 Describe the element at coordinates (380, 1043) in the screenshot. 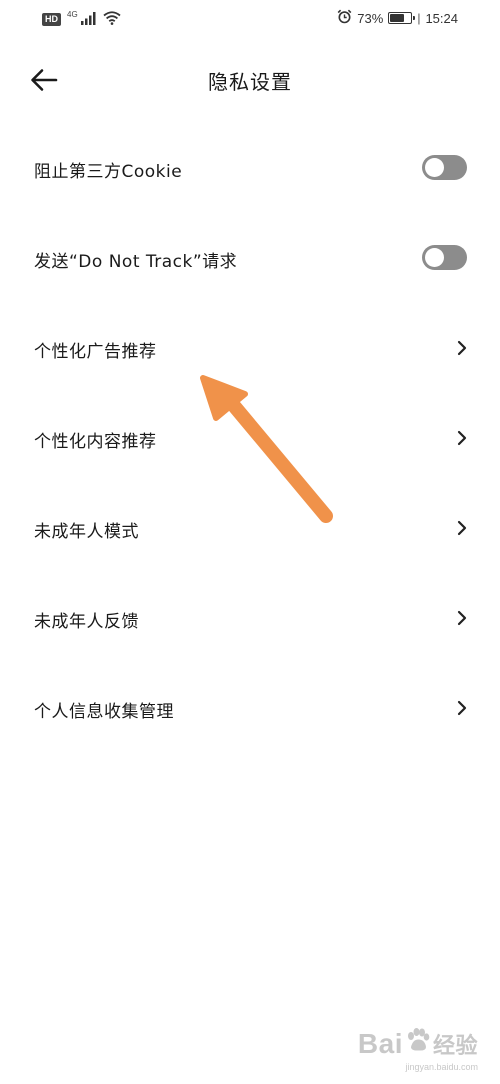

I see `watermark-brand-left: Bai` at that location.